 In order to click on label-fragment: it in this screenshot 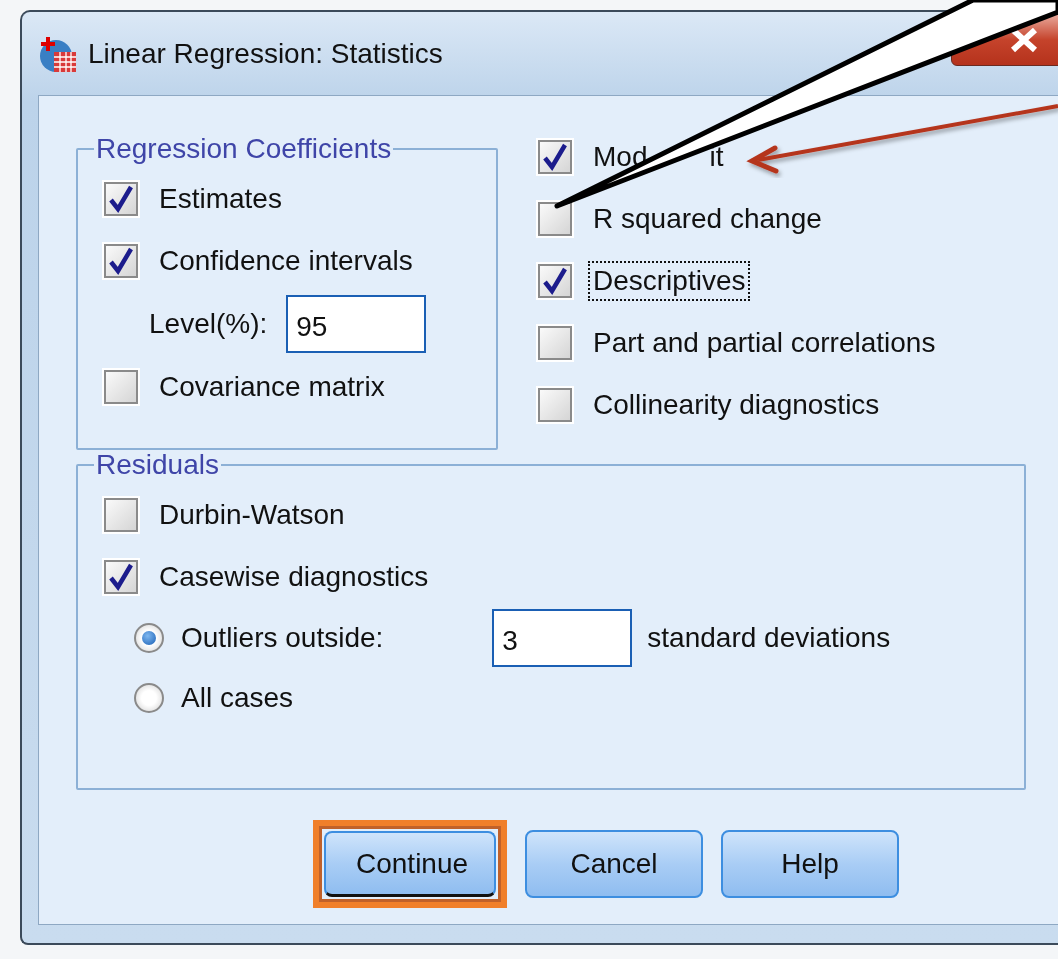, I will do `click(716, 157)`.